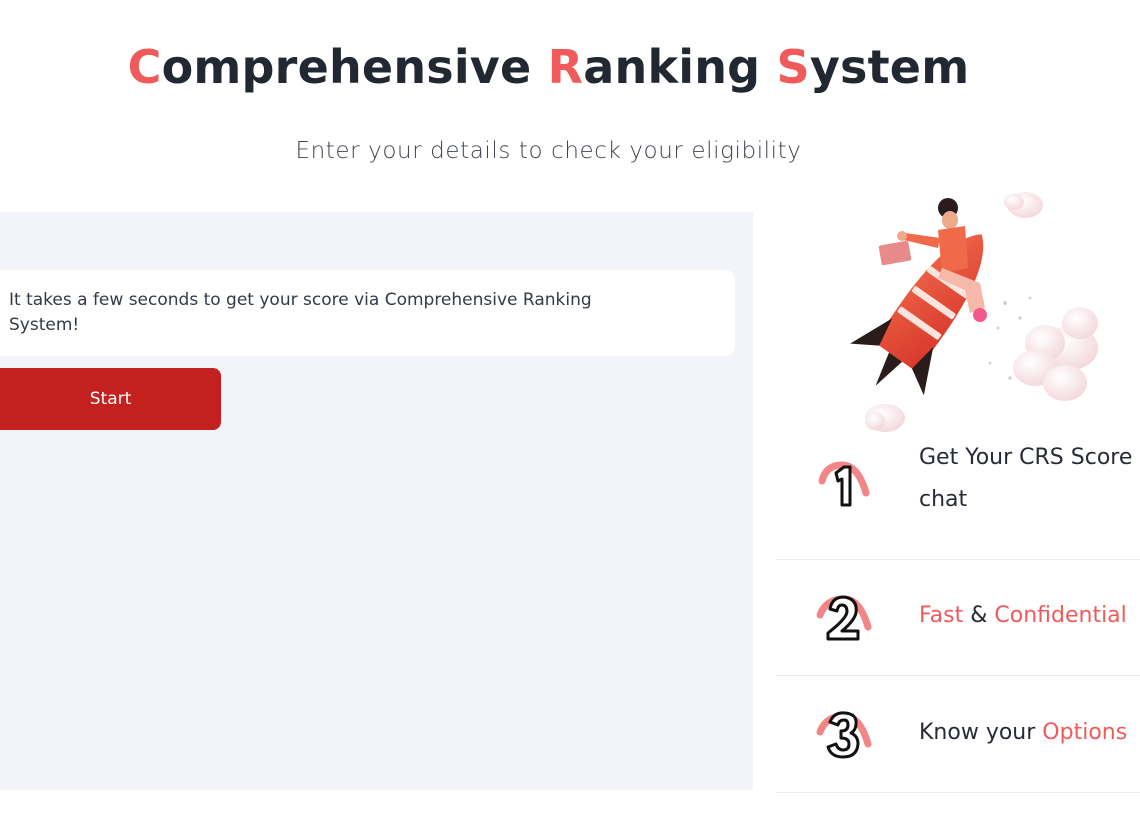 The width and height of the screenshot is (1140, 815). What do you see at coordinates (889, 67) in the screenshot?
I see `title-word-3: ystem` at bounding box center [889, 67].